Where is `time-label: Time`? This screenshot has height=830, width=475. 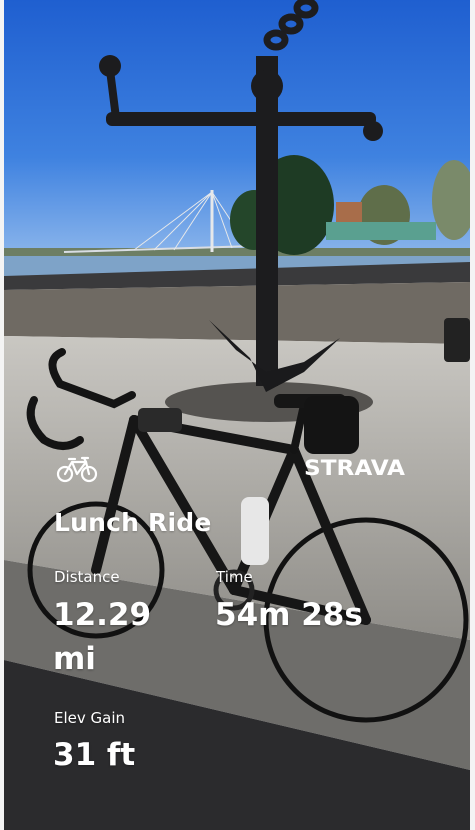 time-label: Time is located at coordinates (234, 577).